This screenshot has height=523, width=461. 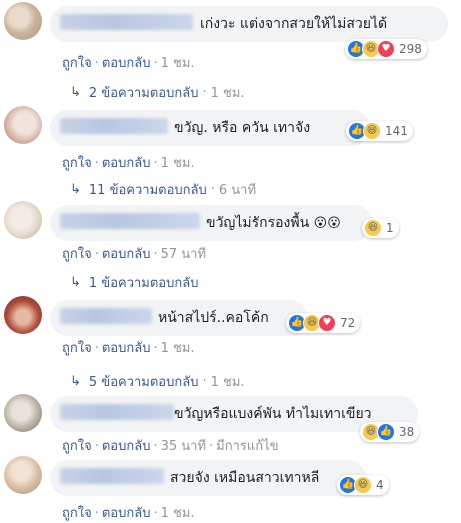 What do you see at coordinates (213, 318) in the screenshot?
I see `comment-text: หน้าสไปร์..คอโค้ก` at bounding box center [213, 318].